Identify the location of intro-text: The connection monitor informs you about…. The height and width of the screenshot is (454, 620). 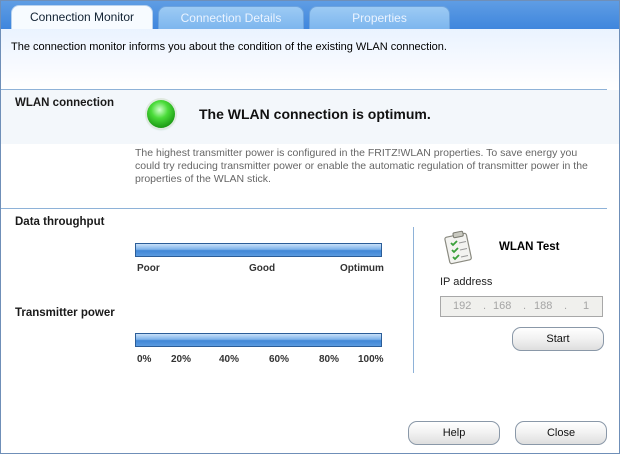
(229, 47).